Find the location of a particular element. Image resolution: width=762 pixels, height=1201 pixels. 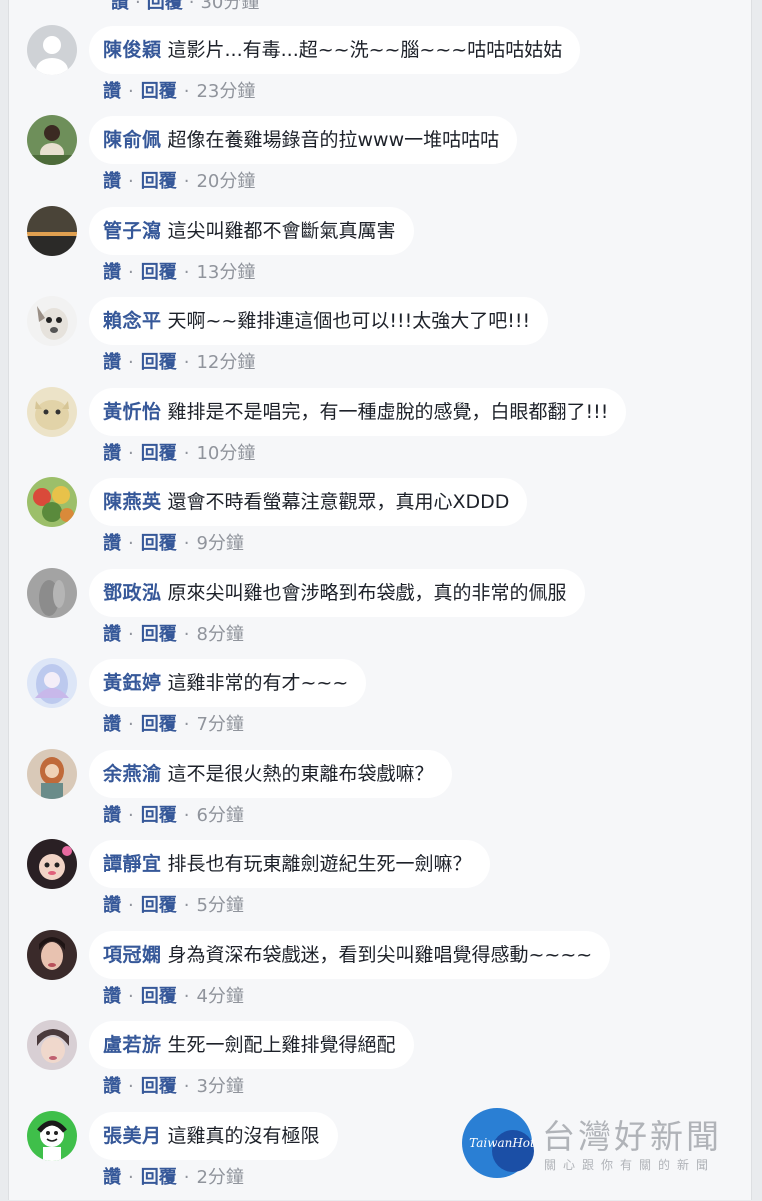

comment-time: 20分鐘 is located at coordinates (225, 181).